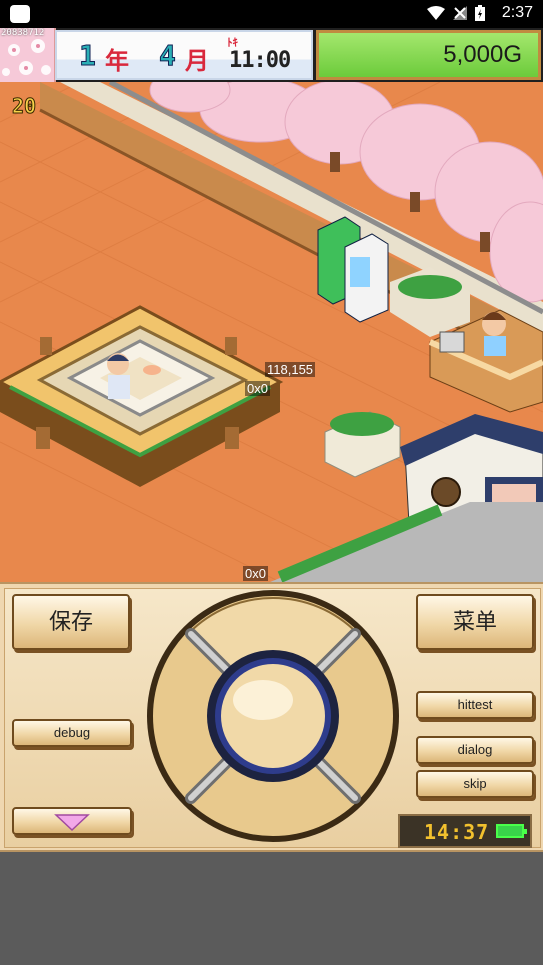 The width and height of the screenshot is (543, 965). Describe the element at coordinates (517, 12) in the screenshot. I see `status-time: 2:37` at that location.